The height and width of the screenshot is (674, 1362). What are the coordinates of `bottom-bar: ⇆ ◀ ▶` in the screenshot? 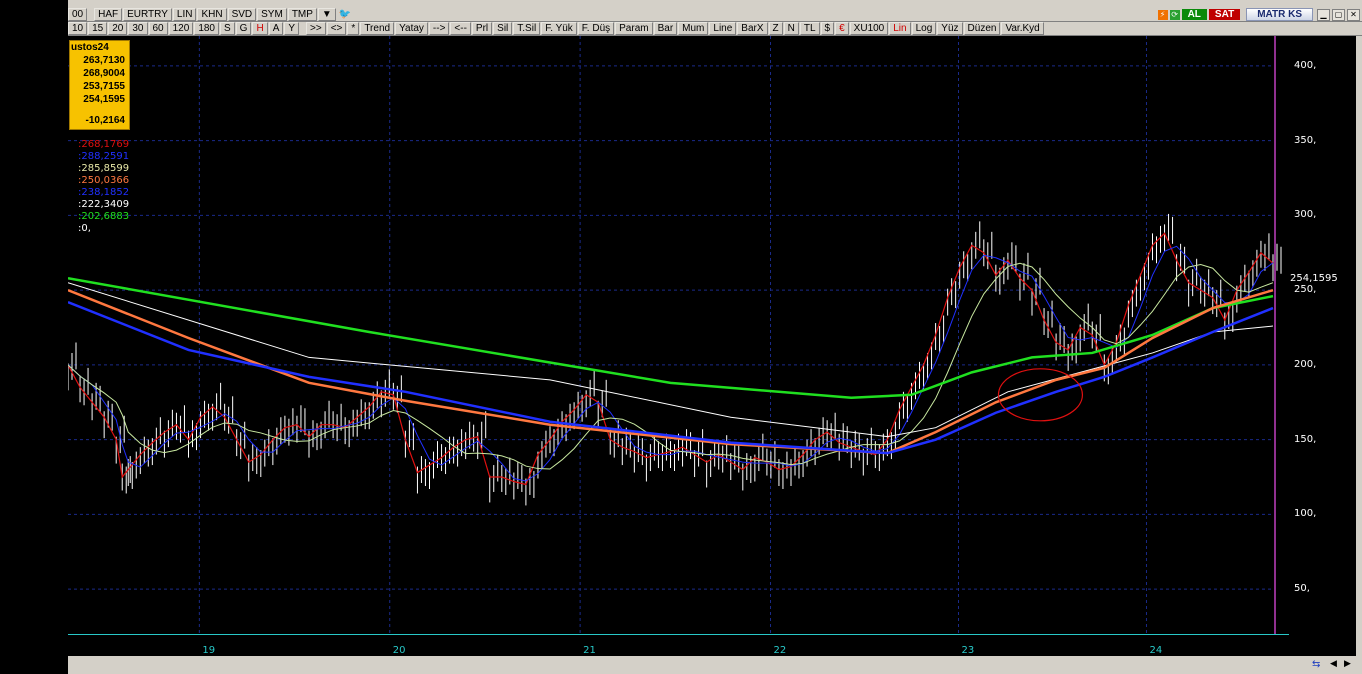 It's located at (715, 665).